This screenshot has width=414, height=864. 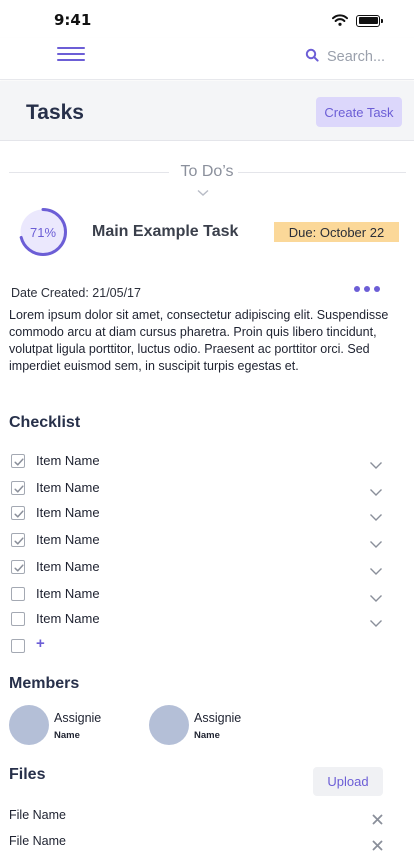 I want to click on due-date-badge: Due: October 22, so click(x=336, y=232).